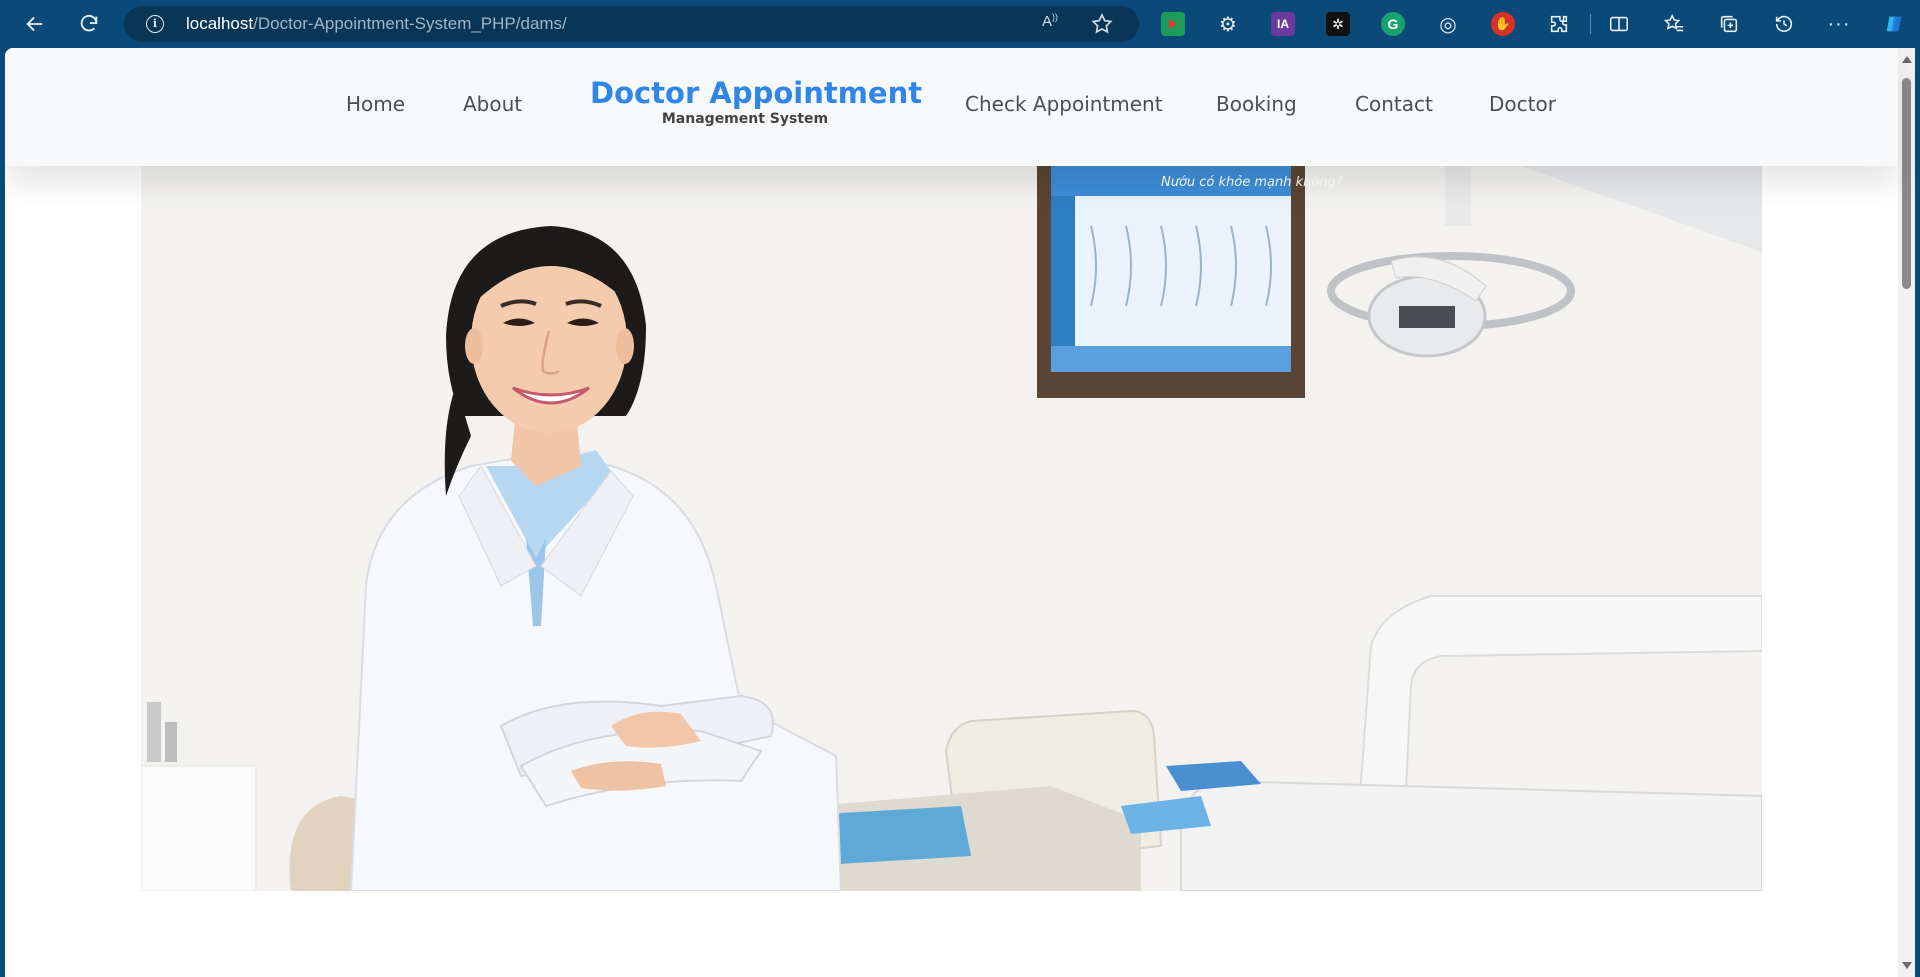  I want to click on nav-link-check-appointment: Check Appointment, so click(1064, 104).